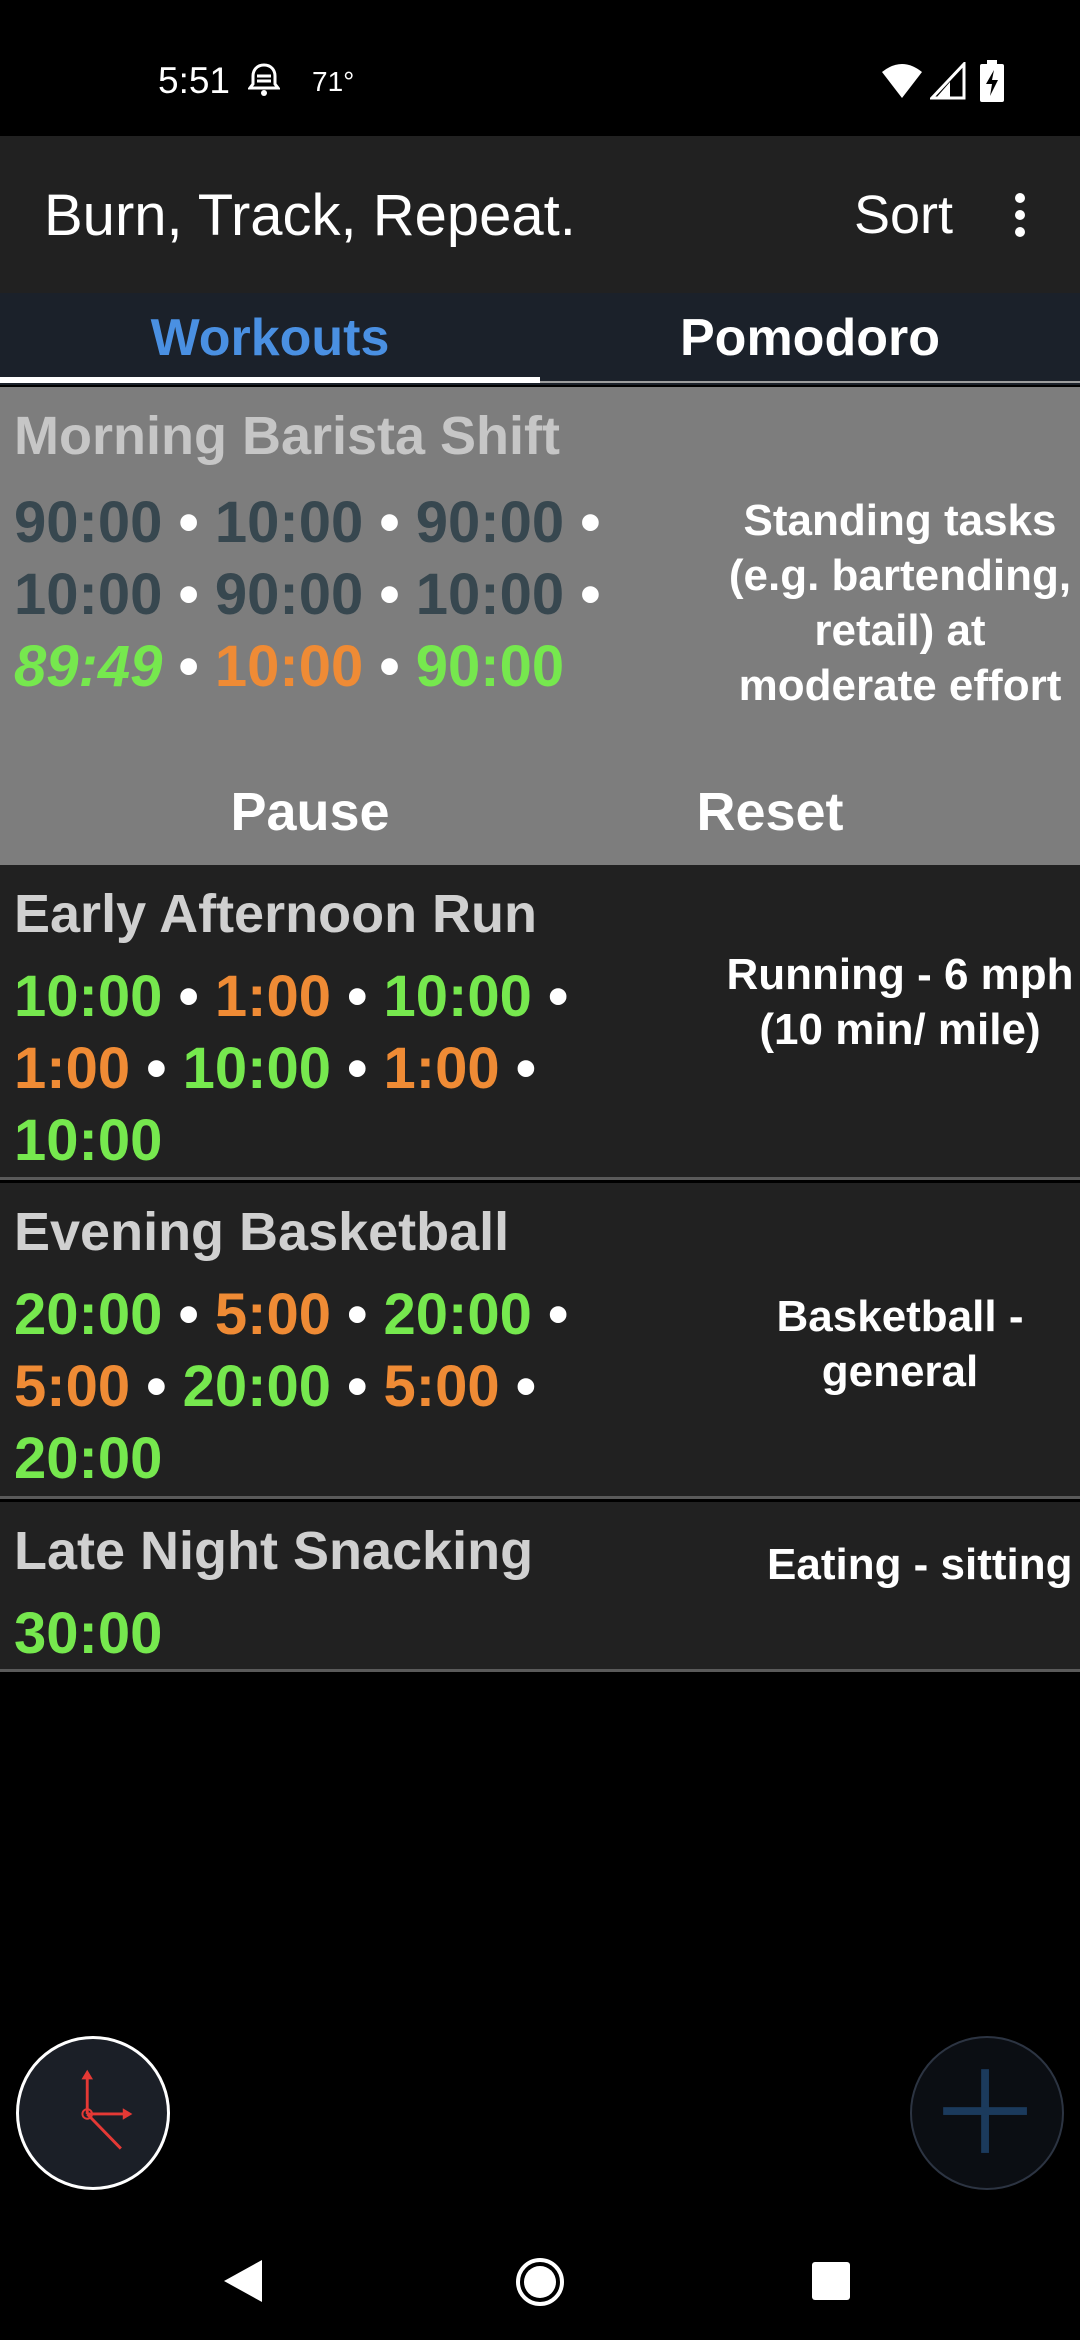  I want to click on tab-indicator, so click(270, 380).